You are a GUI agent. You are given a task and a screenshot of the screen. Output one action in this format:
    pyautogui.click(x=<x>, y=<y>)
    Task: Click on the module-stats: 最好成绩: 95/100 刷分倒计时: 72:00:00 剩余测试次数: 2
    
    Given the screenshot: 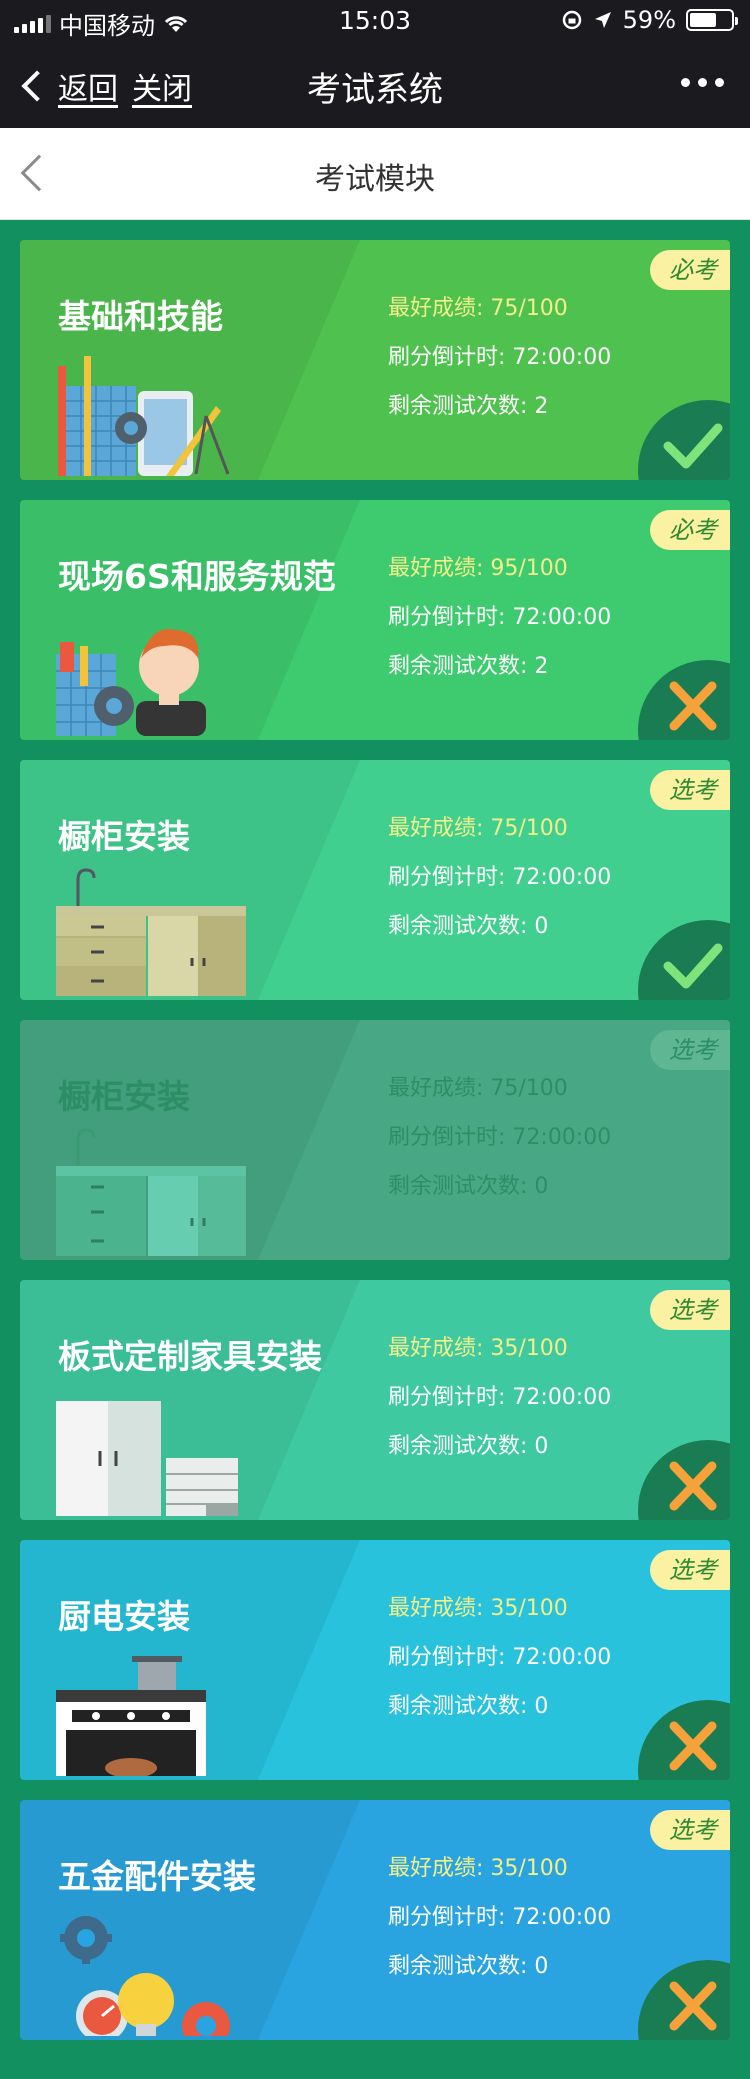 What is the action you would take?
    pyautogui.click(x=499, y=617)
    